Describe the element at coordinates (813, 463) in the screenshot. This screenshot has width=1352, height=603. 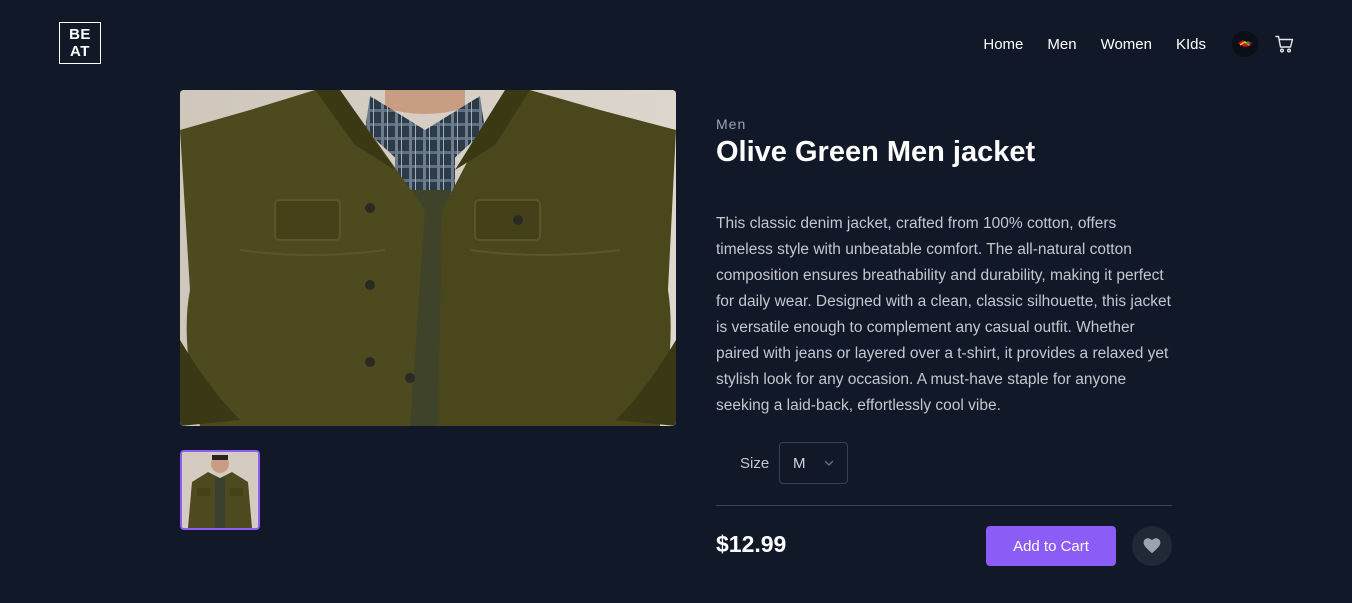
I see `size-select: M` at that location.